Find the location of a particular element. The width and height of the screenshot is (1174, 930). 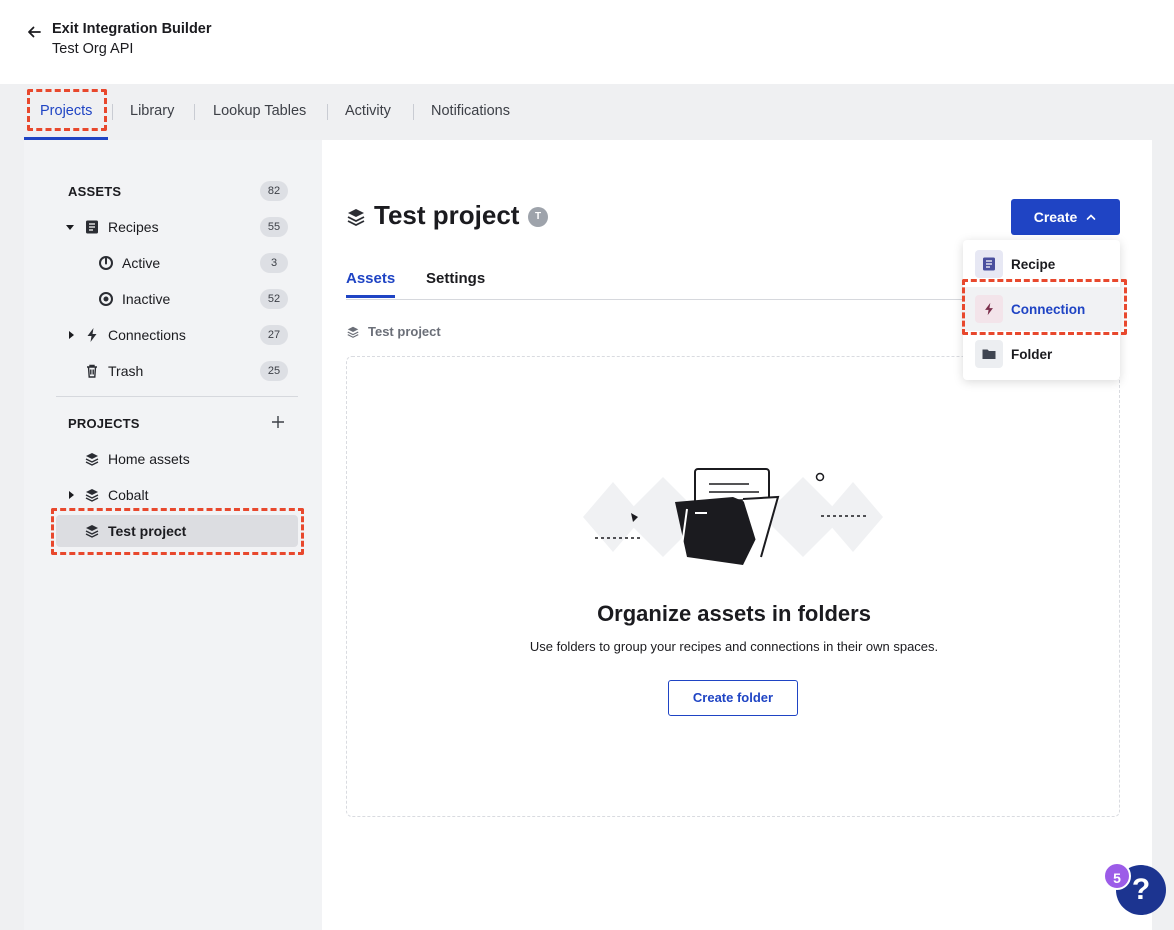

menu-item-label: Folder is located at coordinates (1032, 354).